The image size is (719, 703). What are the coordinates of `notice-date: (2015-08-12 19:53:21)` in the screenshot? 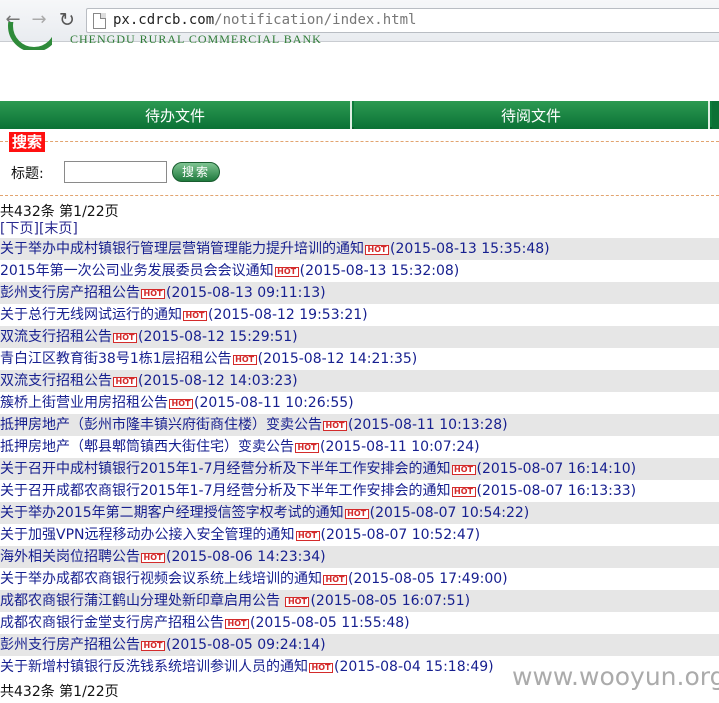 It's located at (288, 315).